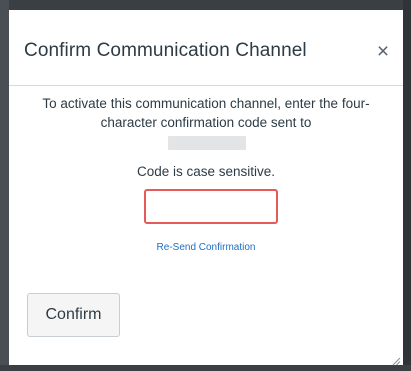 This screenshot has height=371, width=411. I want to click on page-backdrop-right, so click(407, 182).